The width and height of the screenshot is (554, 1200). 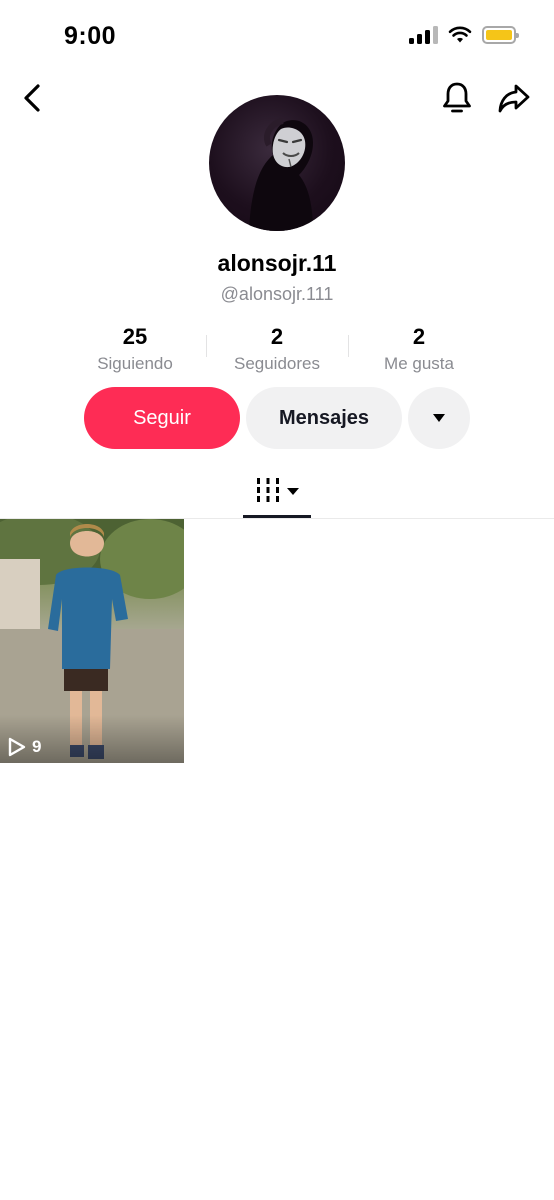 I want to click on bell-icon, so click(x=457, y=97).